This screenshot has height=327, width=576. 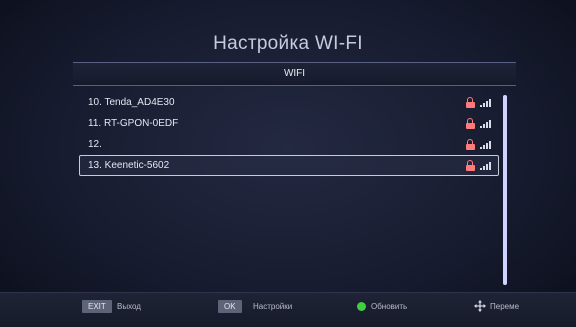 What do you see at coordinates (129, 165) in the screenshot?
I see `network-name: 13. Keenetic-5602` at bounding box center [129, 165].